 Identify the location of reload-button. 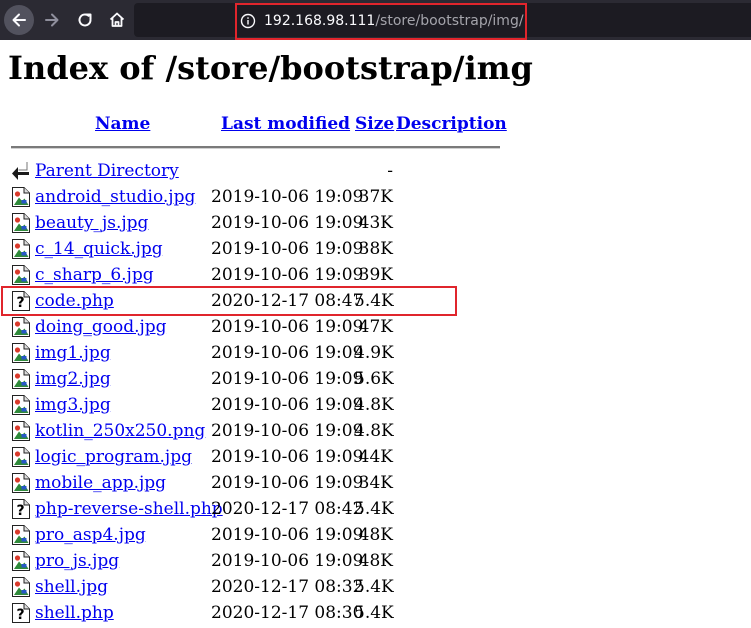
(85, 20).